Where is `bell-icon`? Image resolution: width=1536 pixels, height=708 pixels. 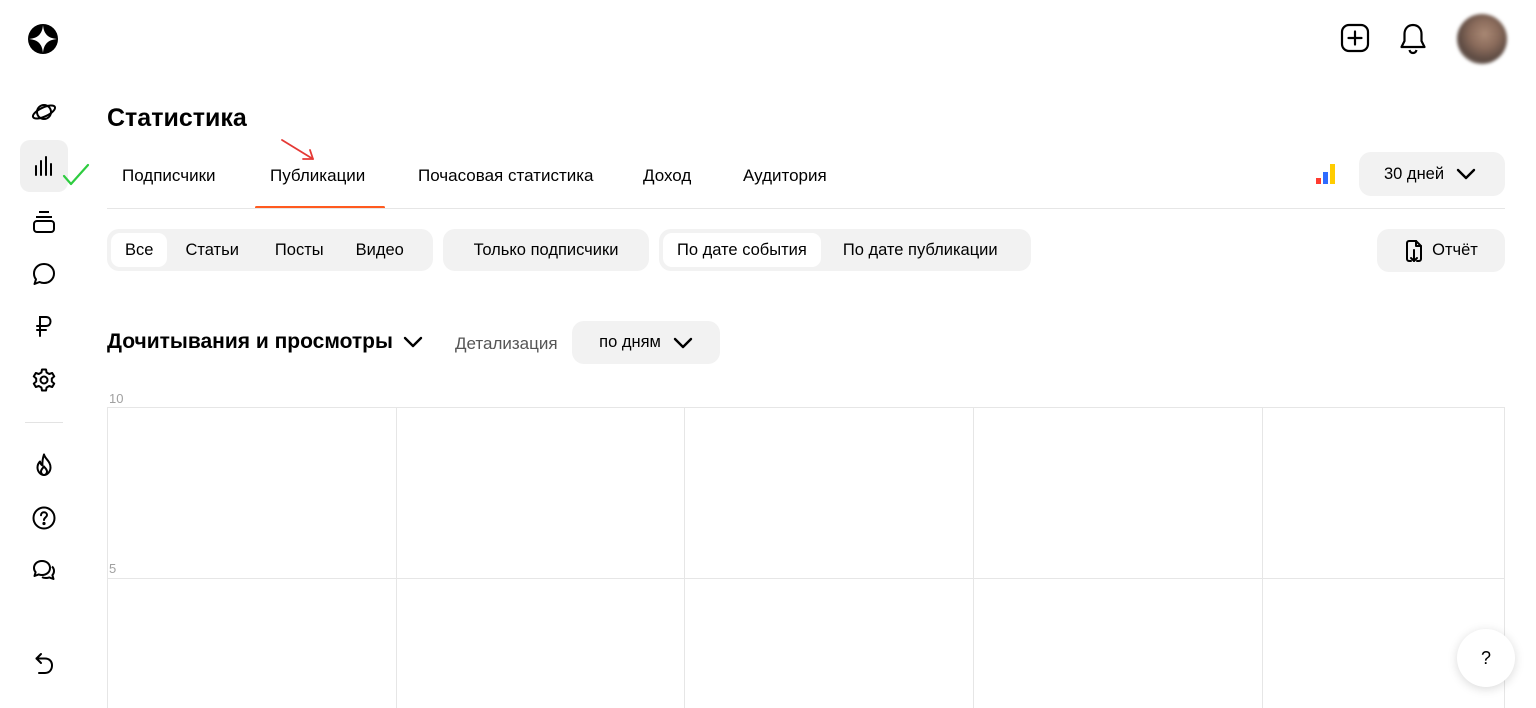
bell-icon is located at coordinates (1413, 39).